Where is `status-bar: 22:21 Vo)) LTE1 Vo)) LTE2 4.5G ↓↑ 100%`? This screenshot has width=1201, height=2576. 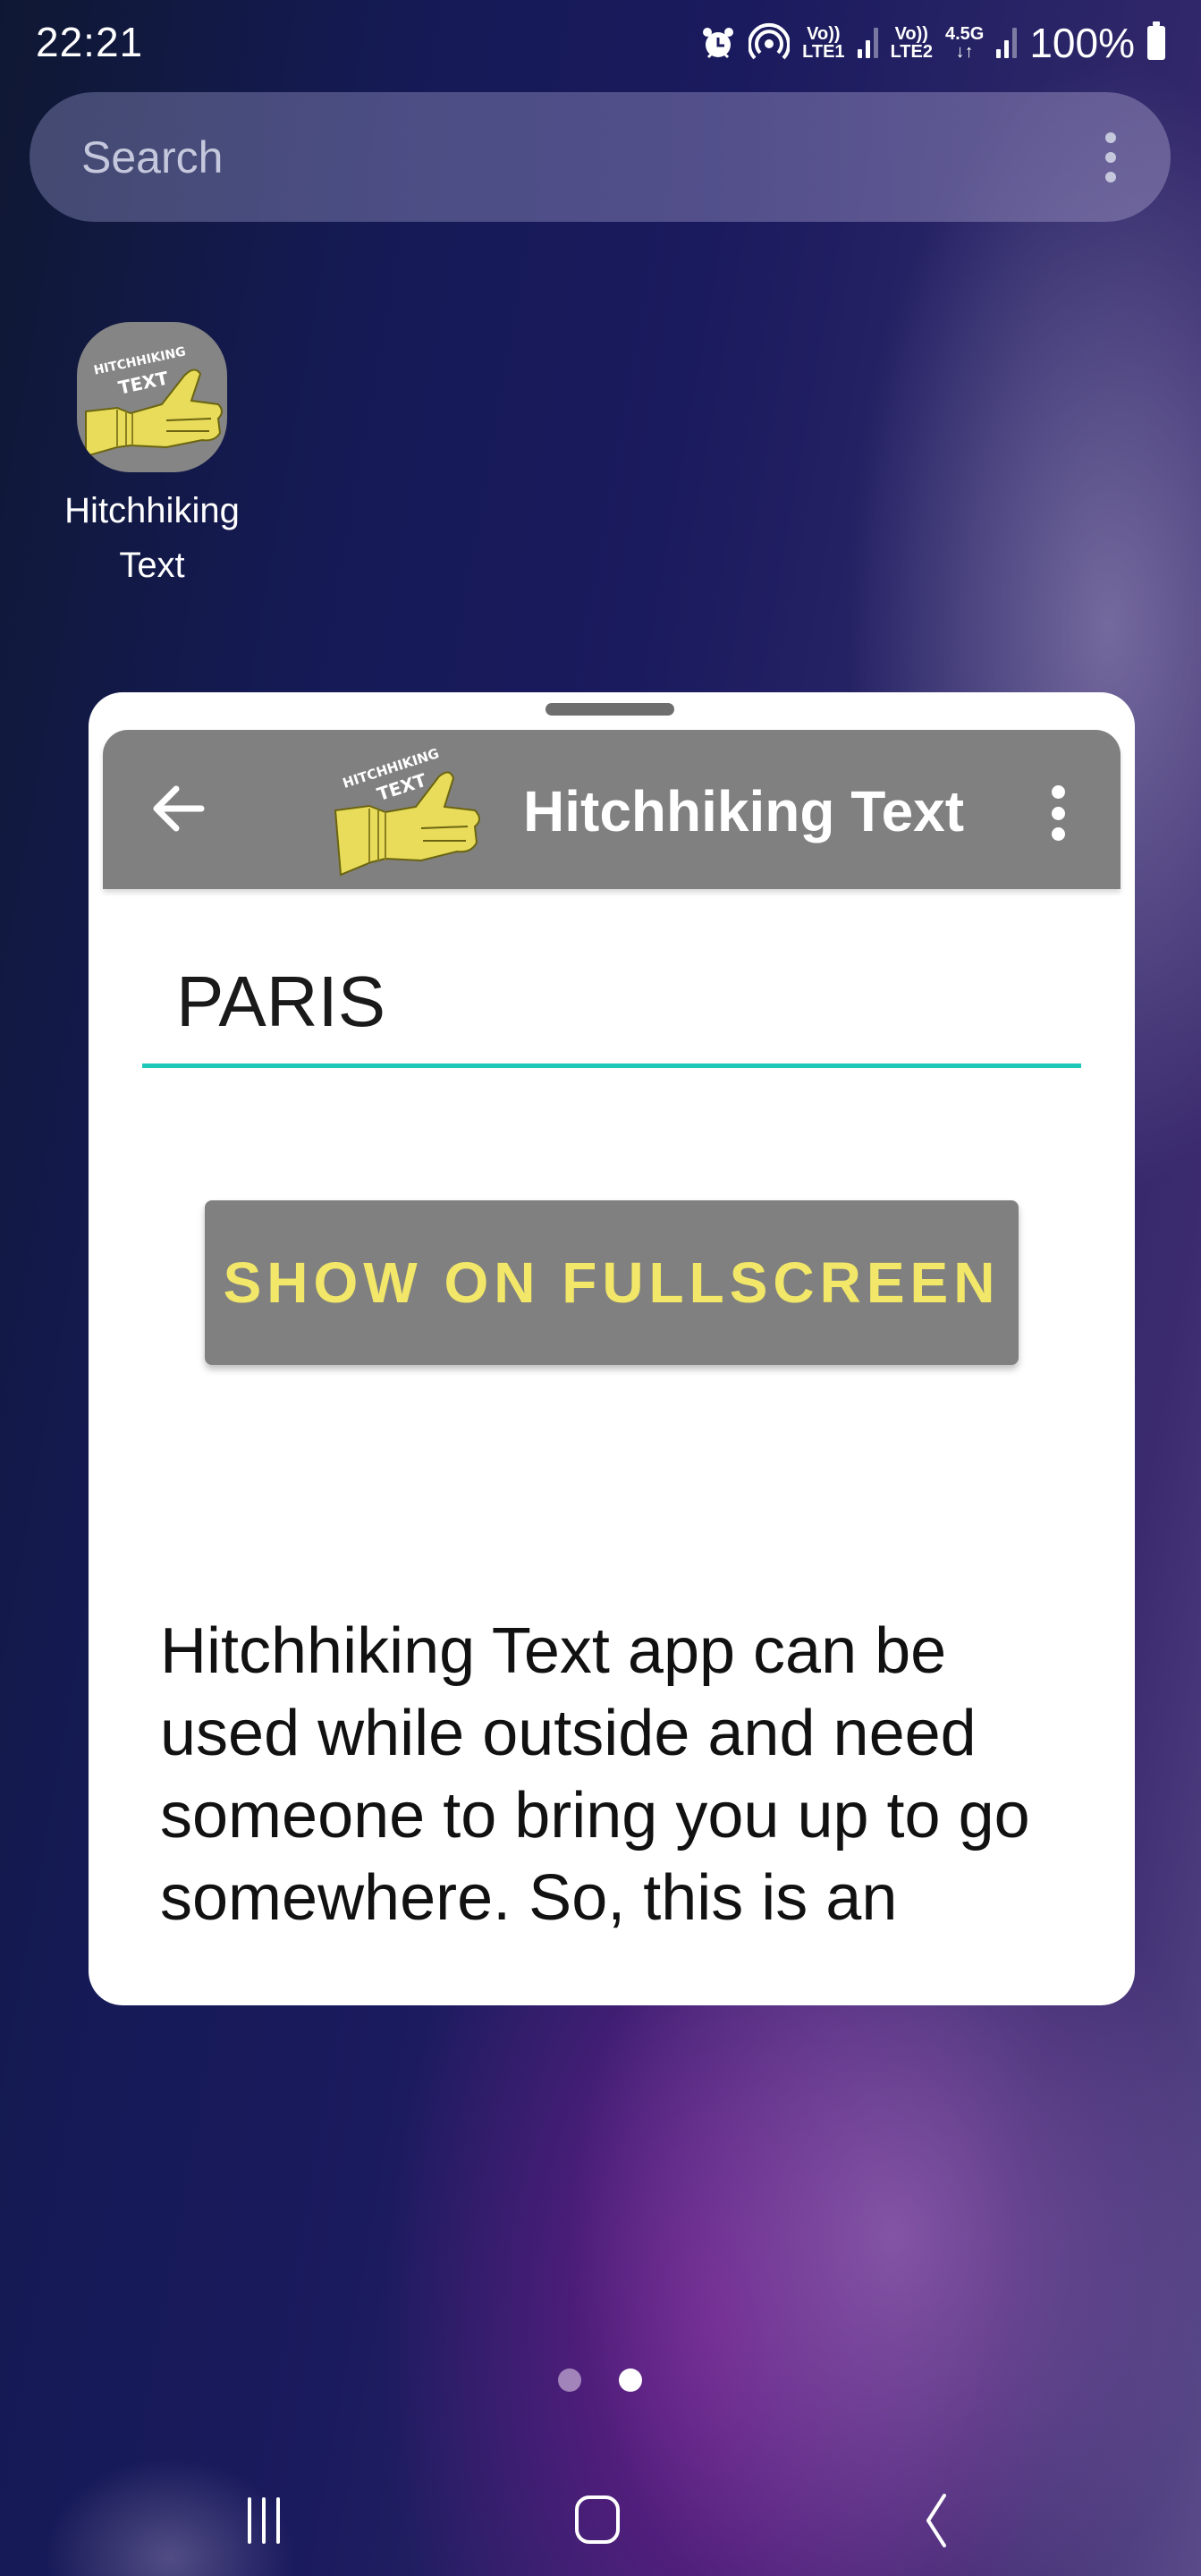 status-bar: 22:21 Vo)) LTE1 Vo)) LTE2 4.5G ↓↑ 100% is located at coordinates (600, 44).